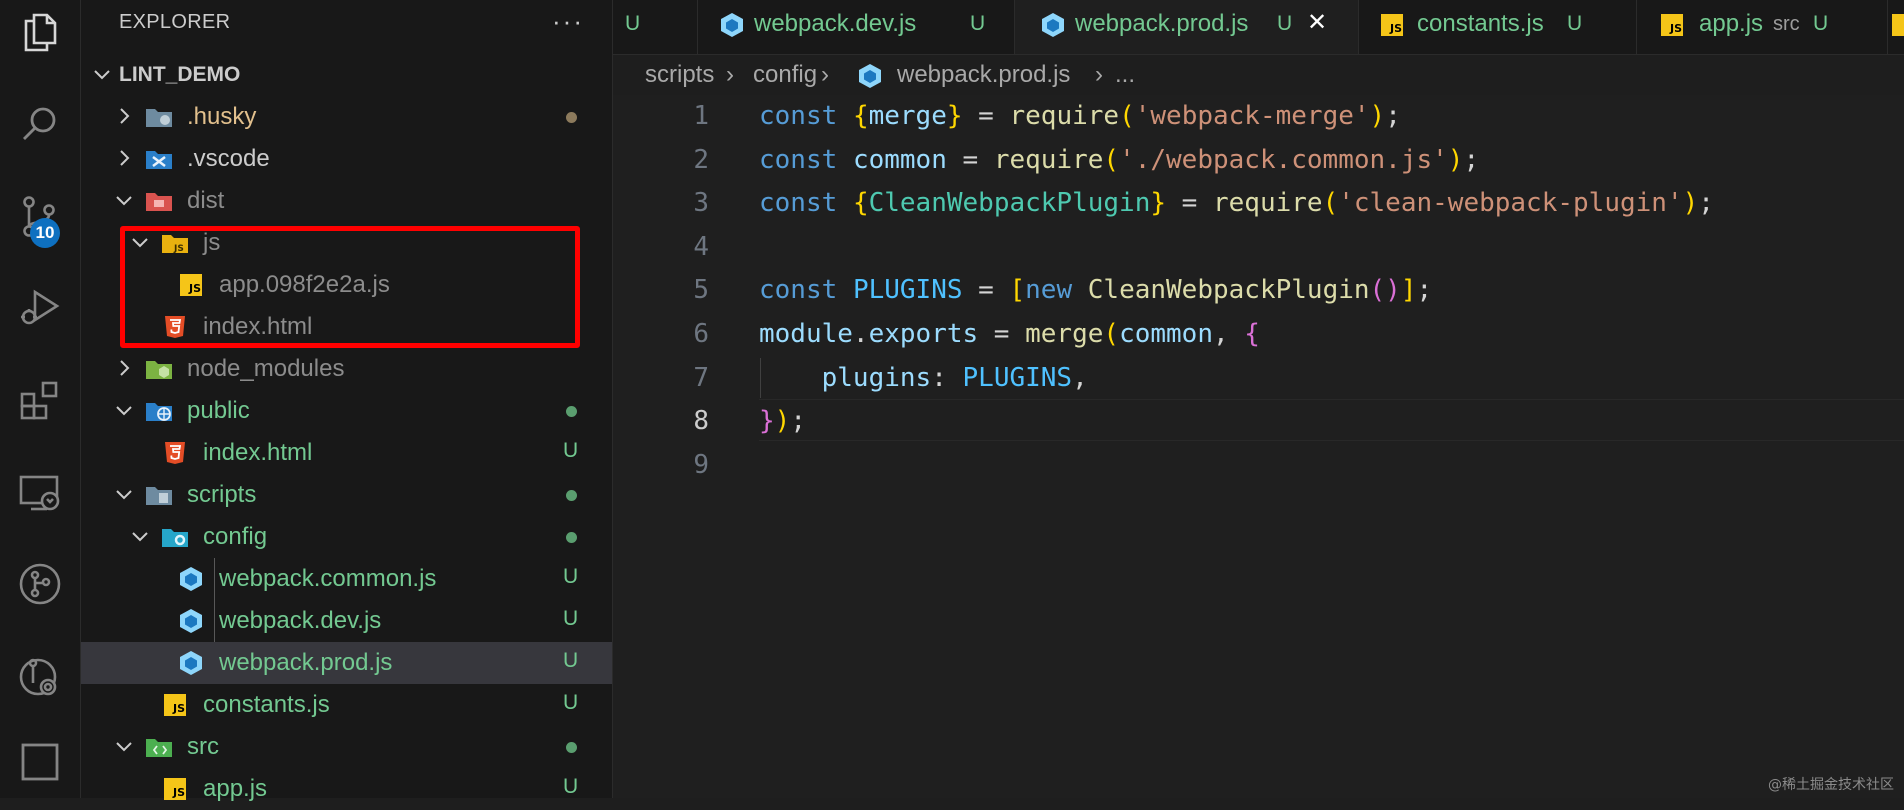 This screenshot has width=1904, height=810. Describe the element at coordinates (40, 492) in the screenshot. I see `remote-explorer-icon` at that location.